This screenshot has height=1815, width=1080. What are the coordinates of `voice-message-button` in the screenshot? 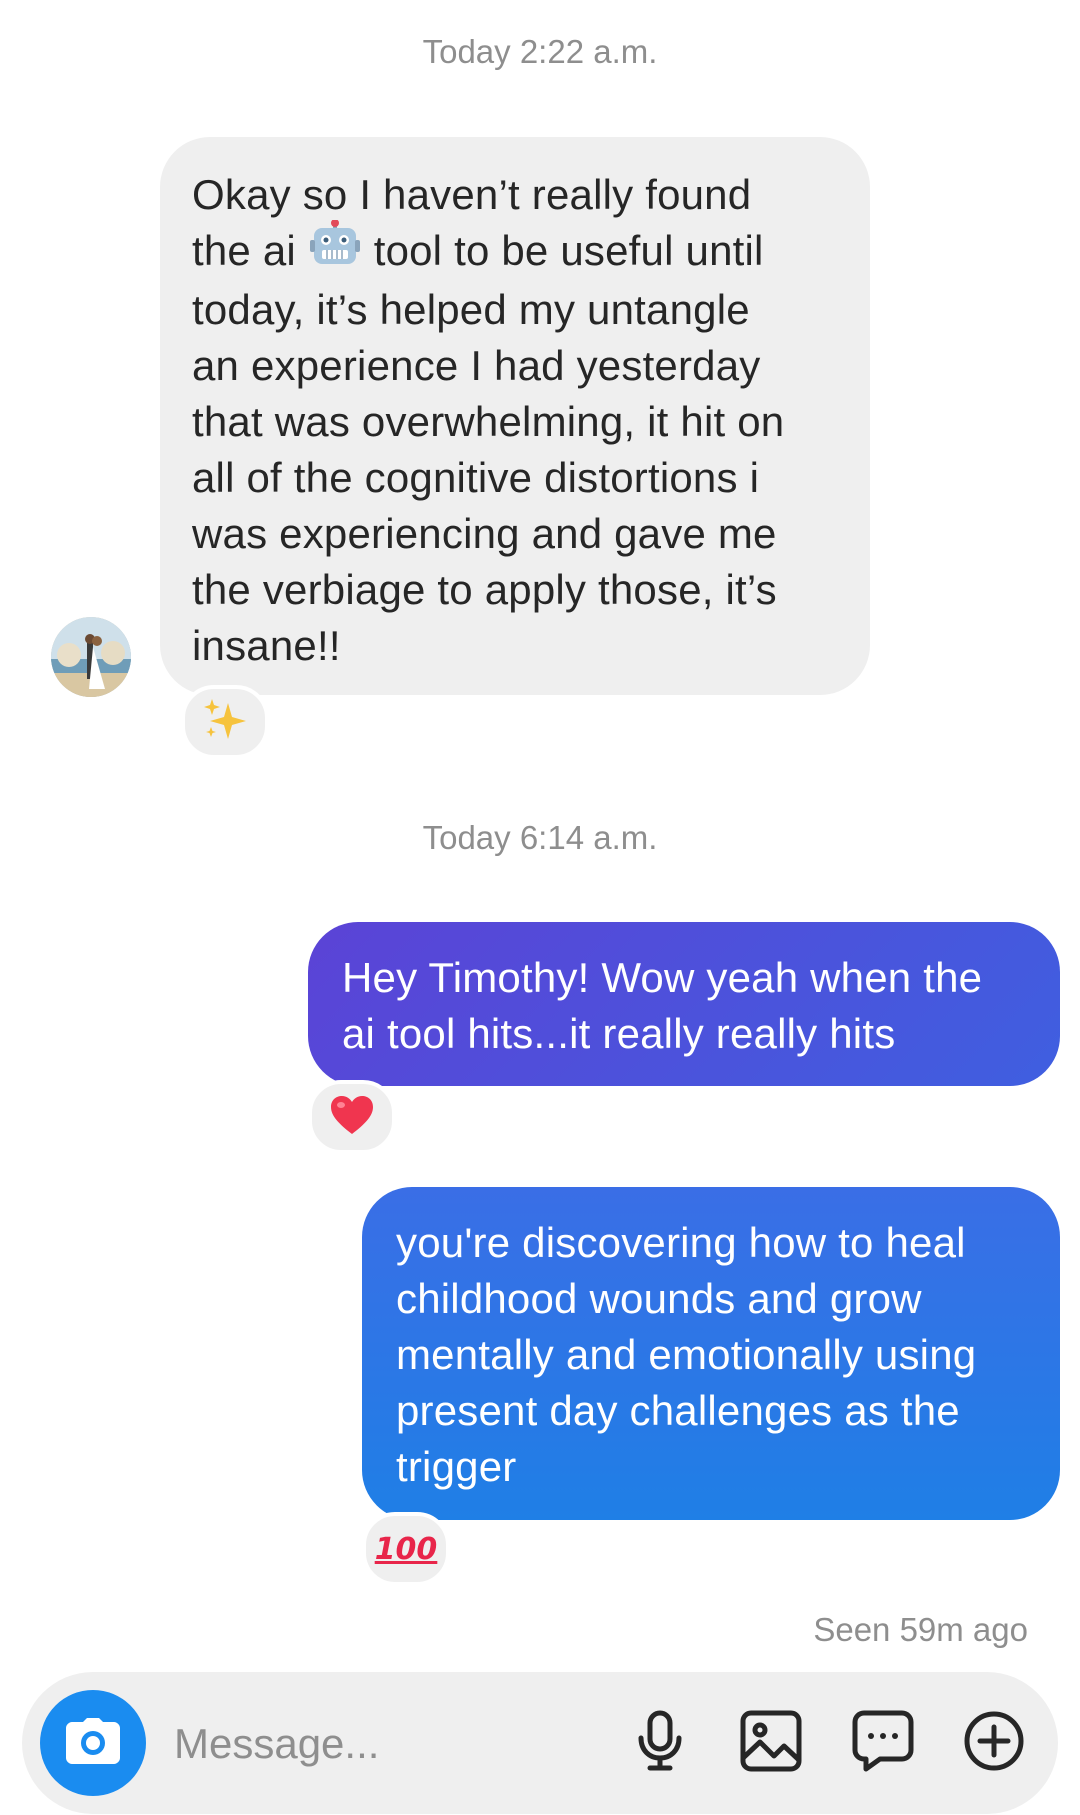 It's located at (660, 1743).